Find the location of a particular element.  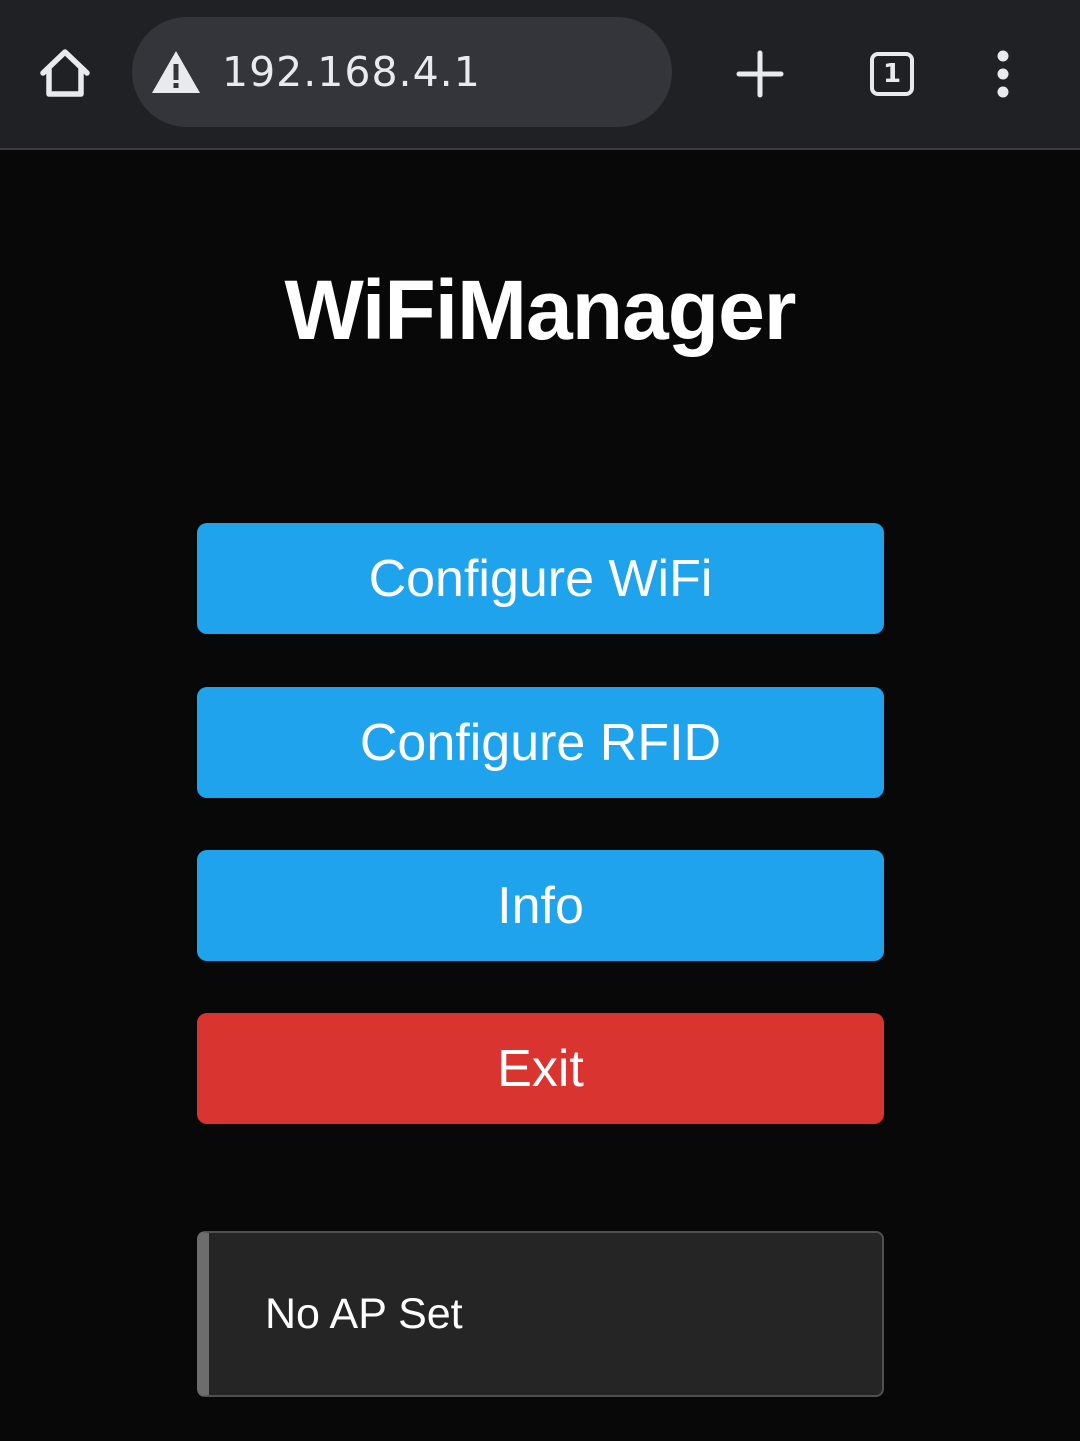

configure-wifi-button: Configure WiFi is located at coordinates (540, 578).